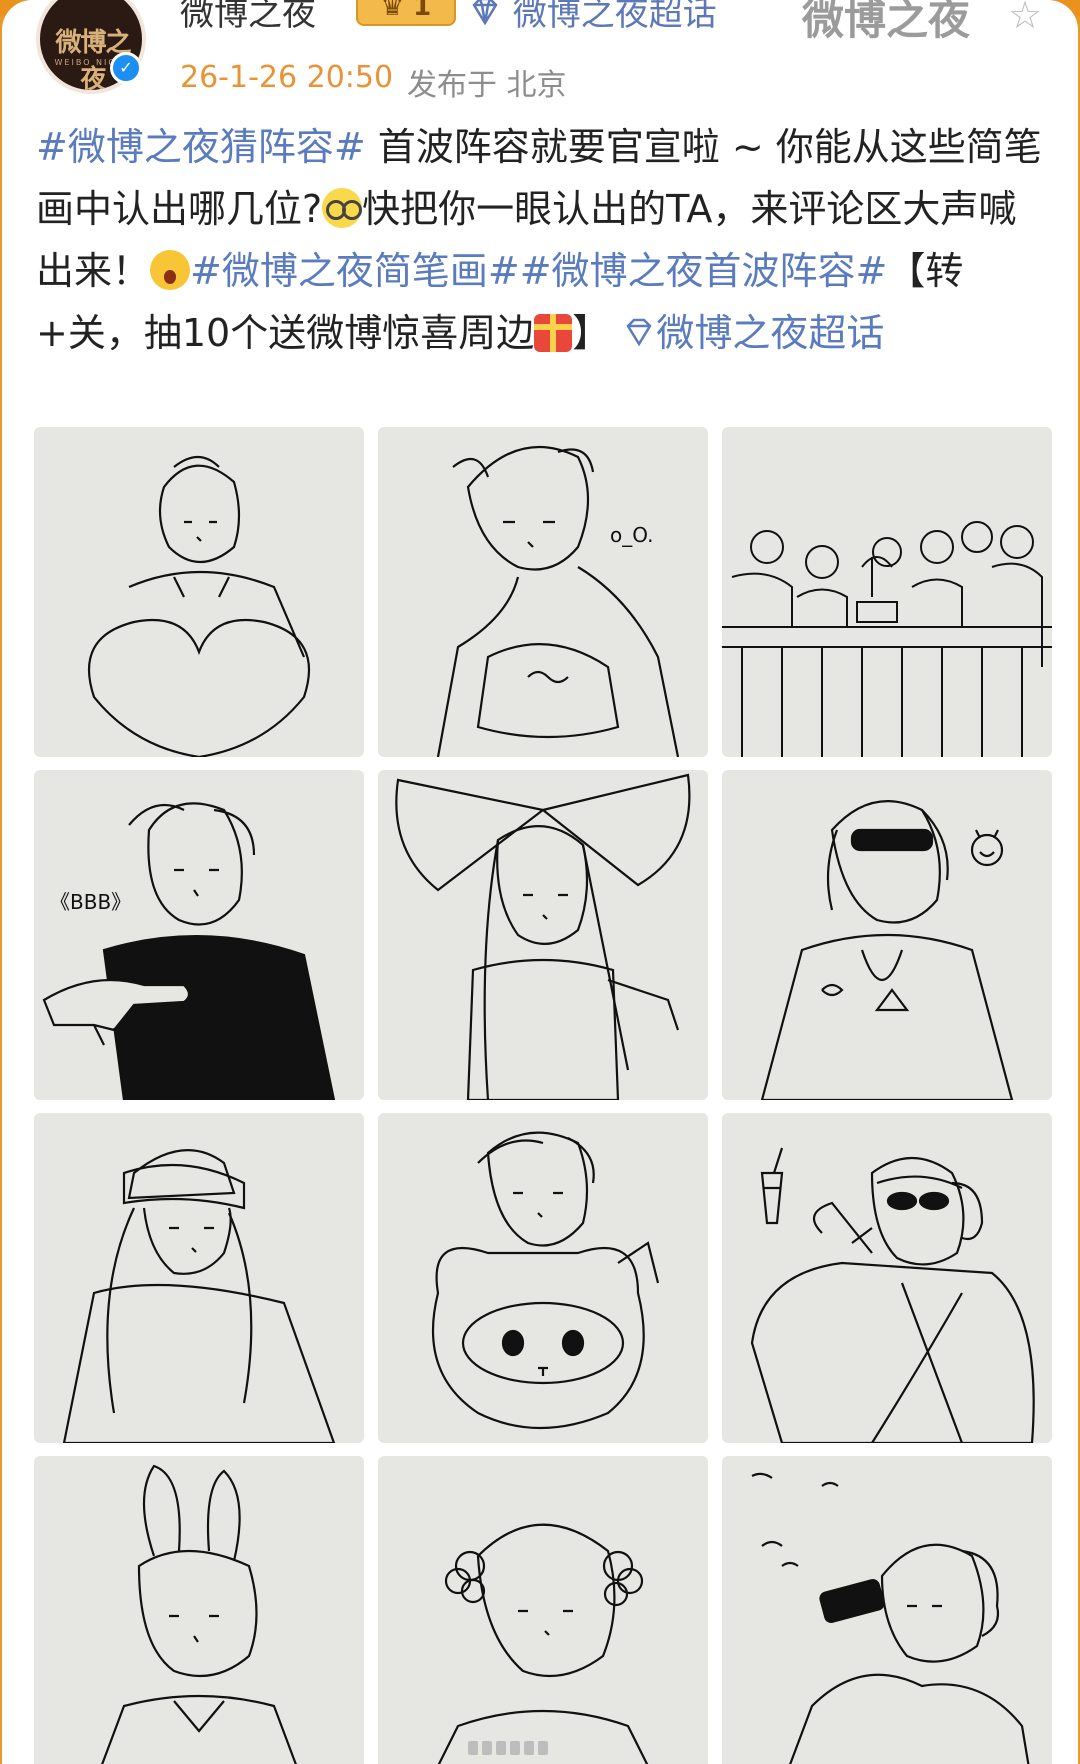 Image resolution: width=1080 pixels, height=1764 pixels. What do you see at coordinates (201, 147) in the screenshot?
I see `hashtag-guess-lineup: #微博之夜猜阵容#` at bounding box center [201, 147].